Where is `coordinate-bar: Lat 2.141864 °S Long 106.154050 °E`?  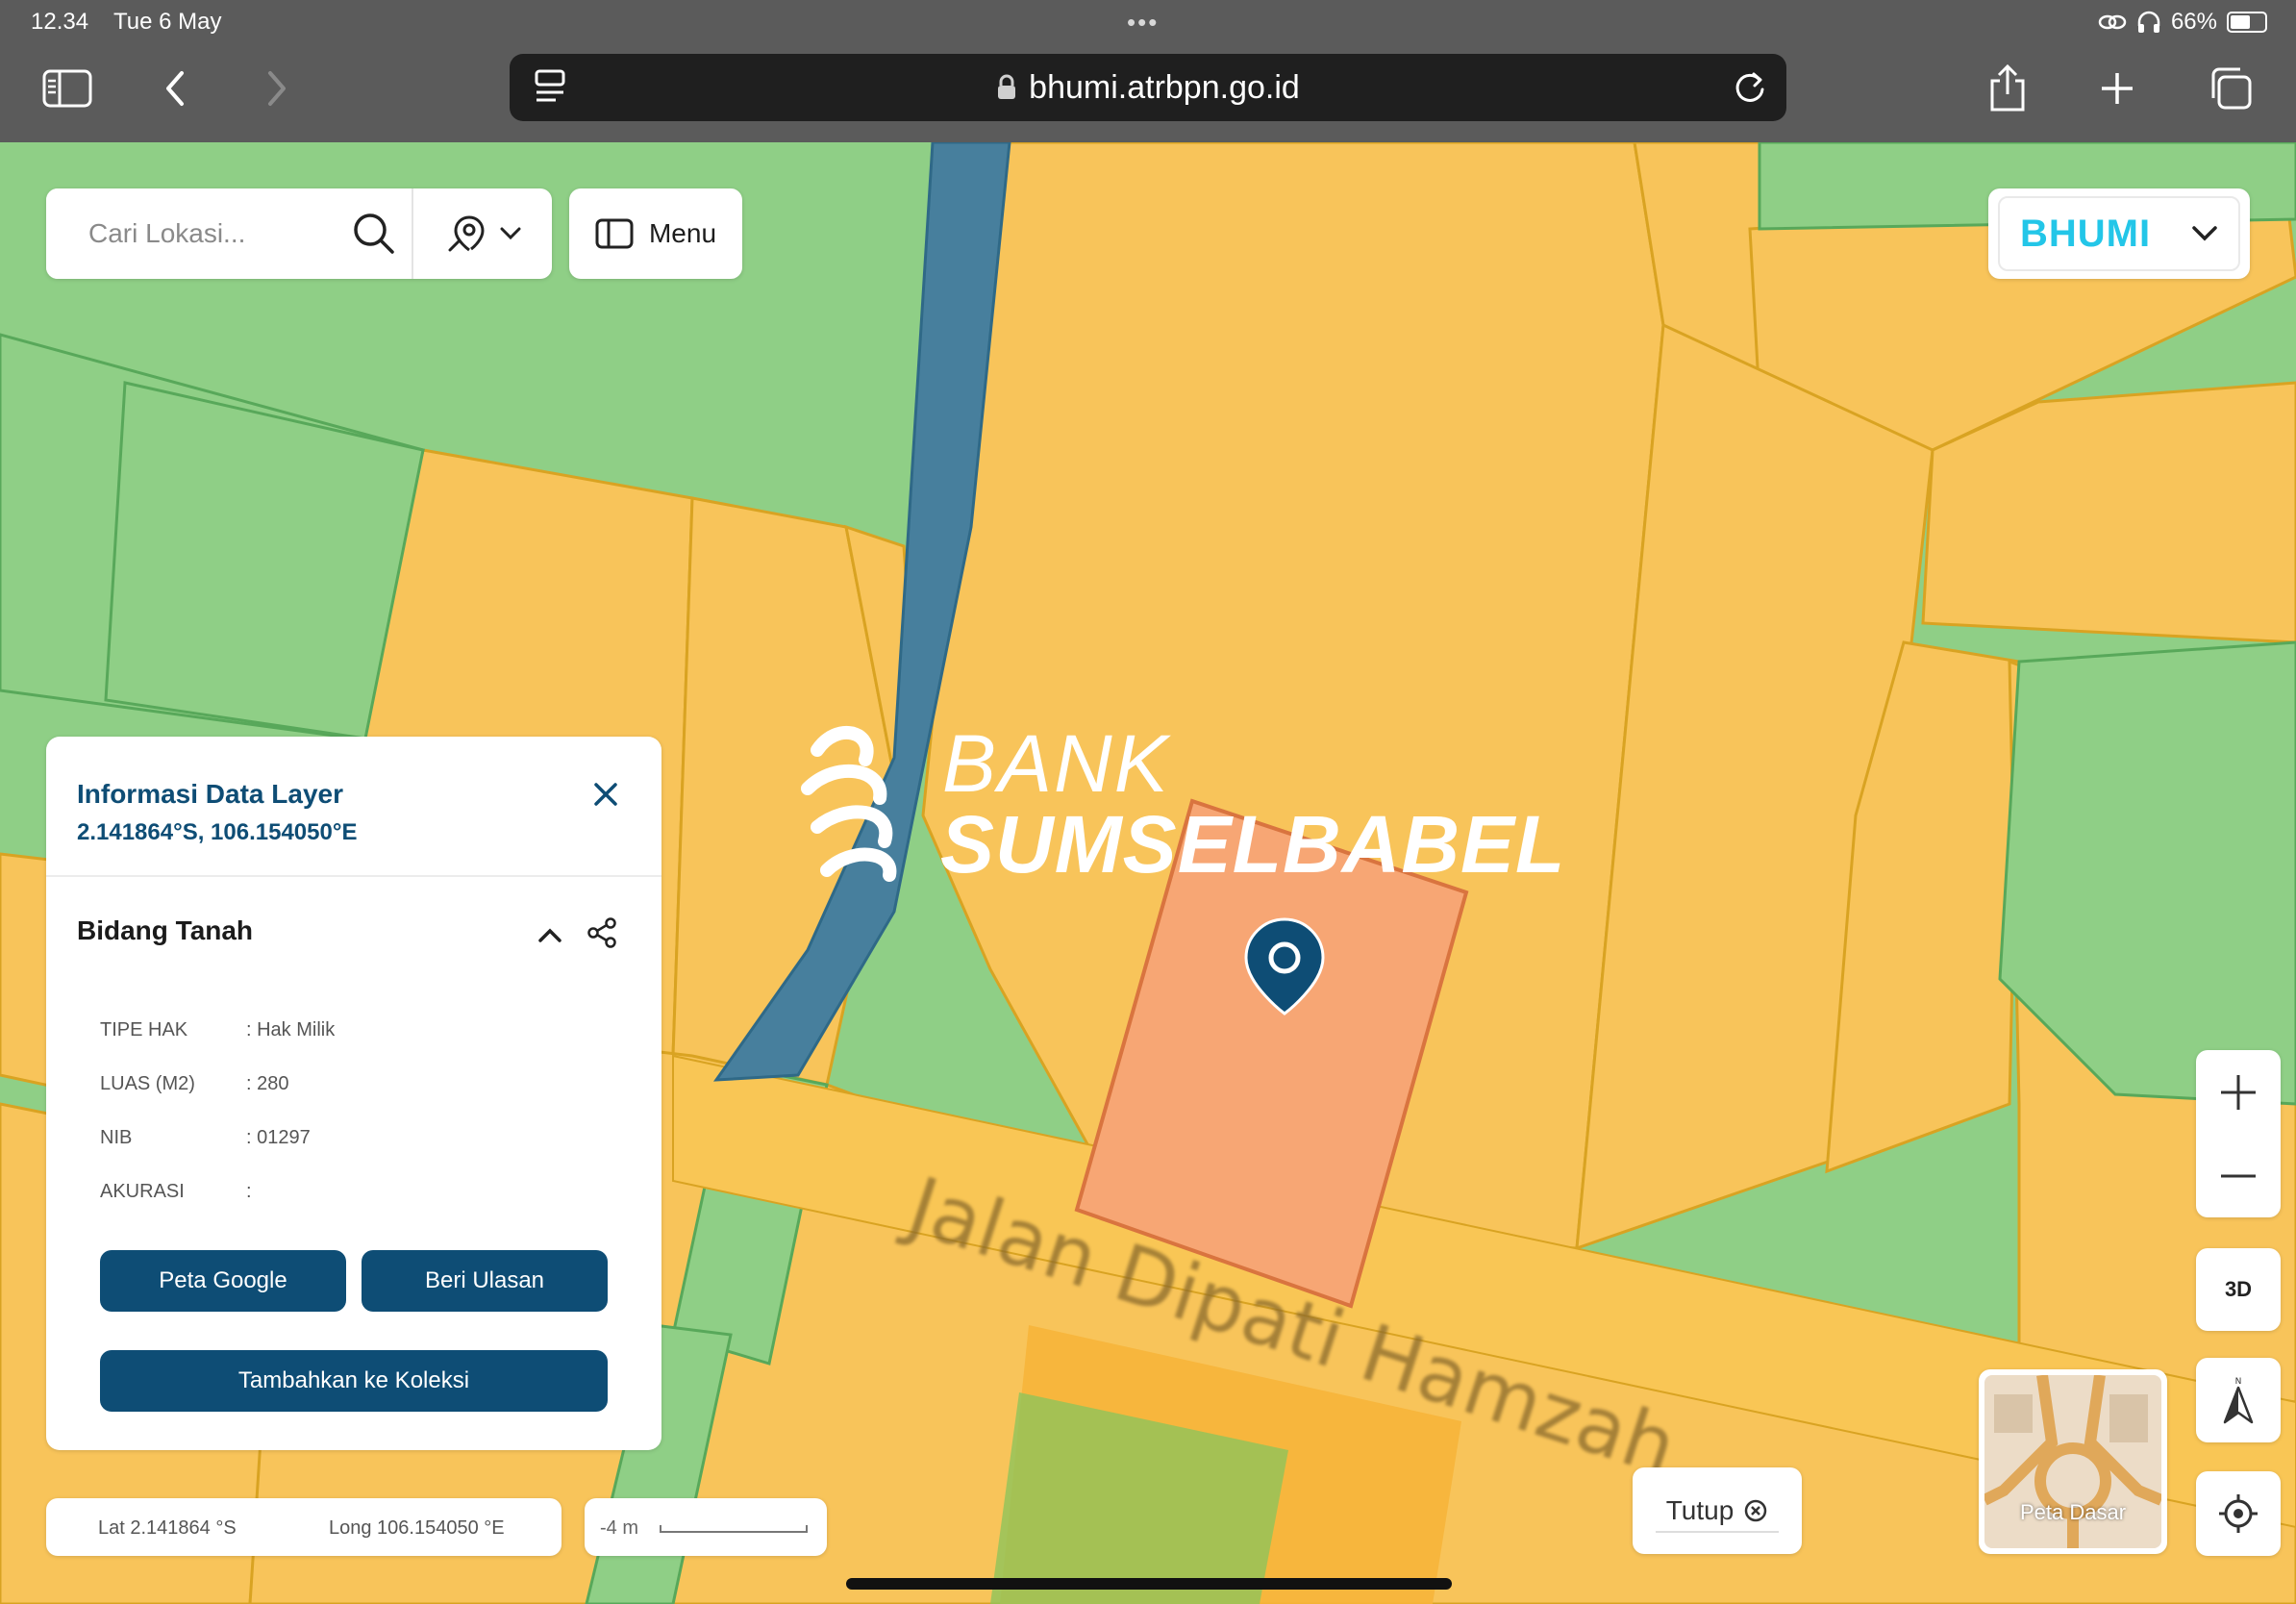 coordinate-bar: Lat 2.141864 °S Long 106.154050 °E is located at coordinates (304, 1527).